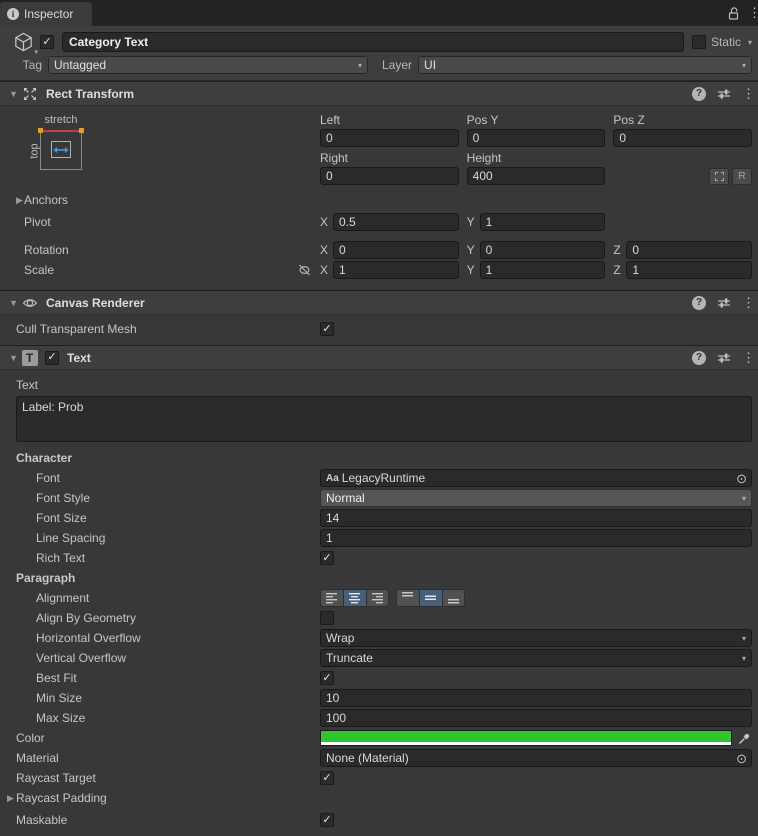 Image resolution: width=758 pixels, height=836 pixels. I want to click on canvas-renderer-header: ▼ Canvas Renderer ? ⋮, so click(379, 302).